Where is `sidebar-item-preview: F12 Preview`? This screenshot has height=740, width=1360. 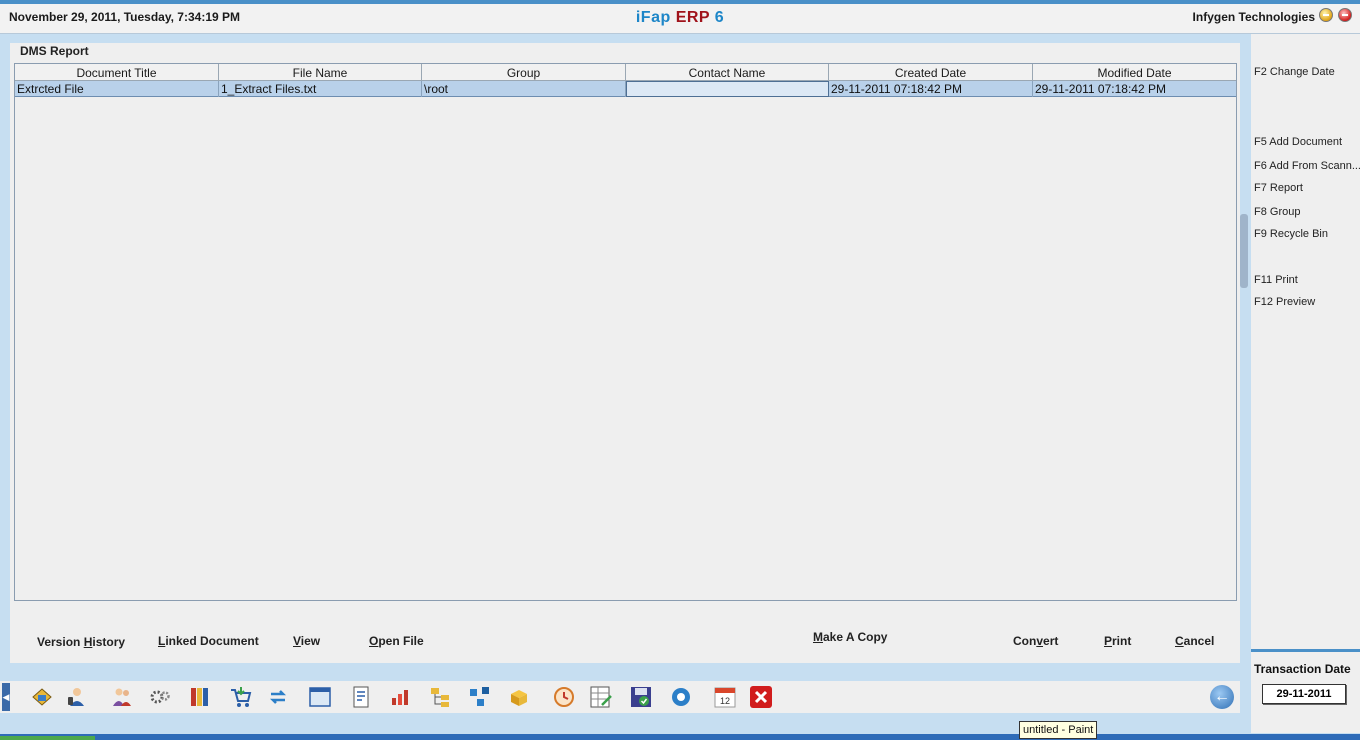 sidebar-item-preview: F12 Preview is located at coordinates (1284, 302).